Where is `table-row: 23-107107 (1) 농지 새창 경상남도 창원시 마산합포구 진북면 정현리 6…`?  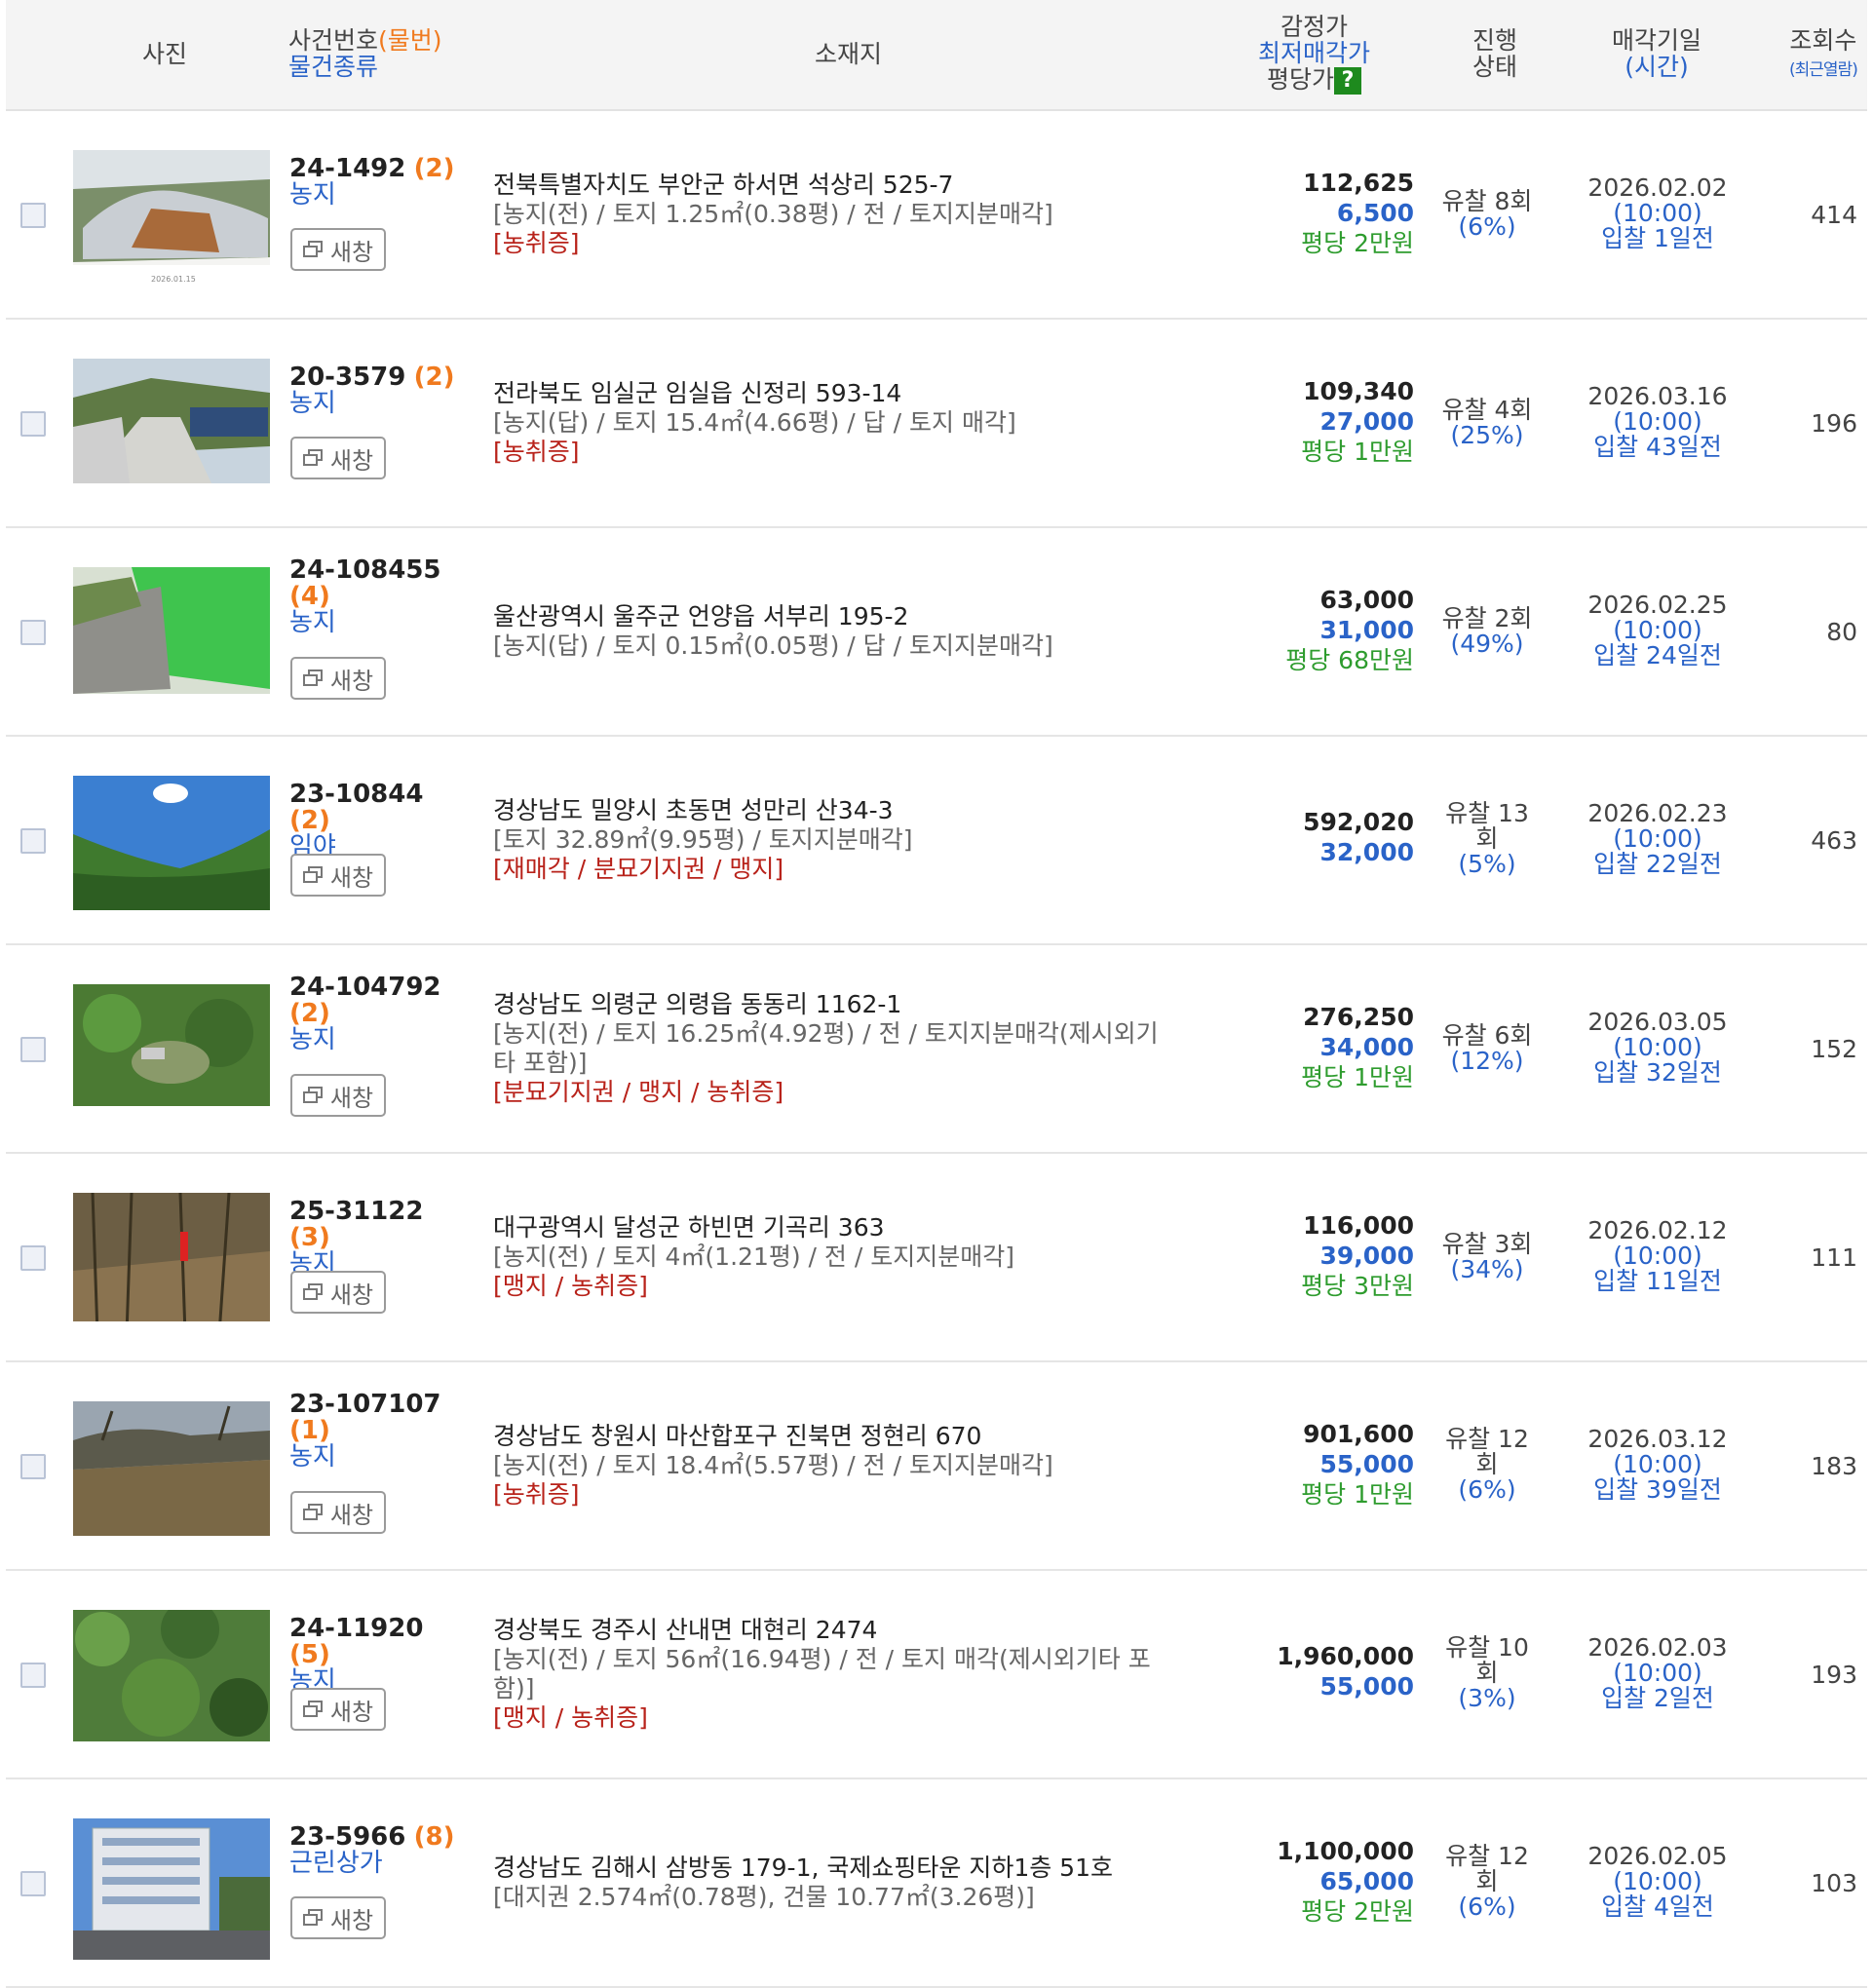
table-row: 23-107107 (1) 농지 새창 경상남도 창원시 마산합포구 진북면 정현리 6… is located at coordinates (936, 1466).